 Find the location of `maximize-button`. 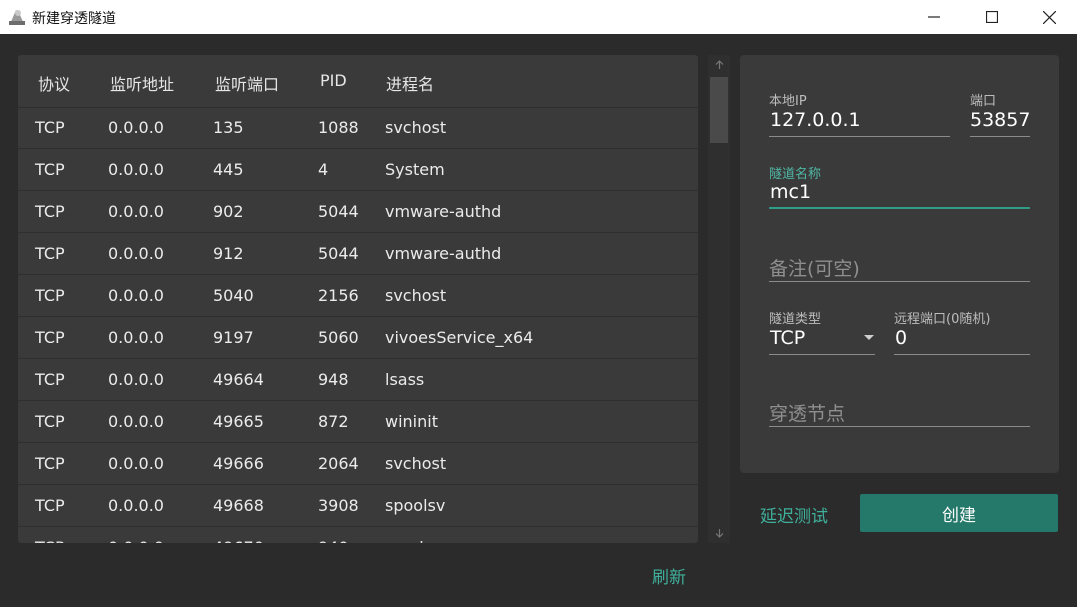

maximize-button is located at coordinates (992, 17).